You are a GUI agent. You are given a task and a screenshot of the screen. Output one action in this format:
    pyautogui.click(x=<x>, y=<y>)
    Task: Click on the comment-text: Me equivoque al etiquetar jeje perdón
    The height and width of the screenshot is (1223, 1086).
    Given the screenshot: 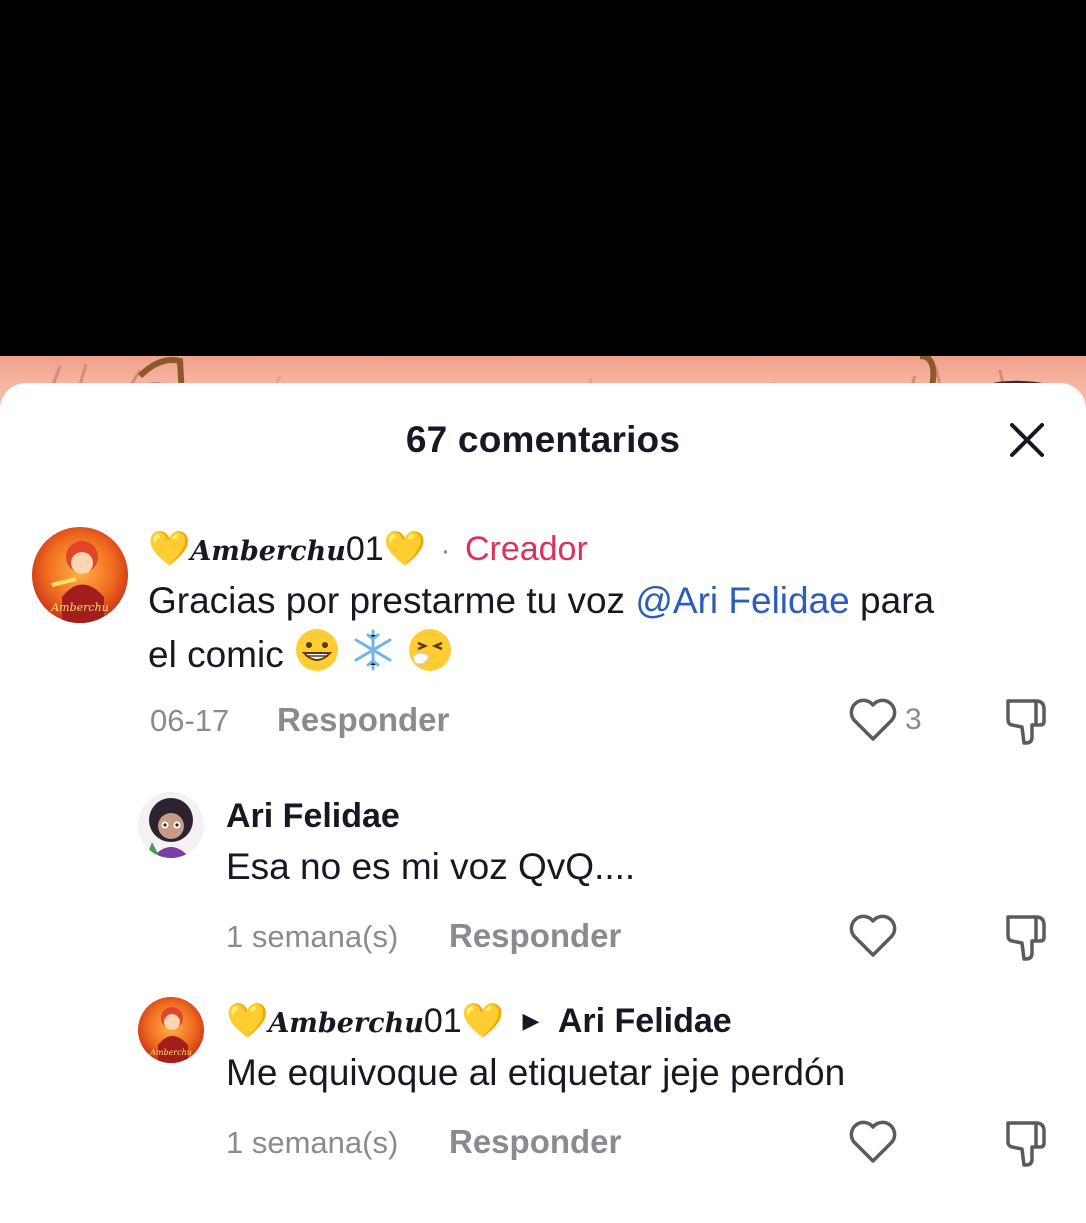 What is the action you would take?
    pyautogui.click(x=536, y=1072)
    